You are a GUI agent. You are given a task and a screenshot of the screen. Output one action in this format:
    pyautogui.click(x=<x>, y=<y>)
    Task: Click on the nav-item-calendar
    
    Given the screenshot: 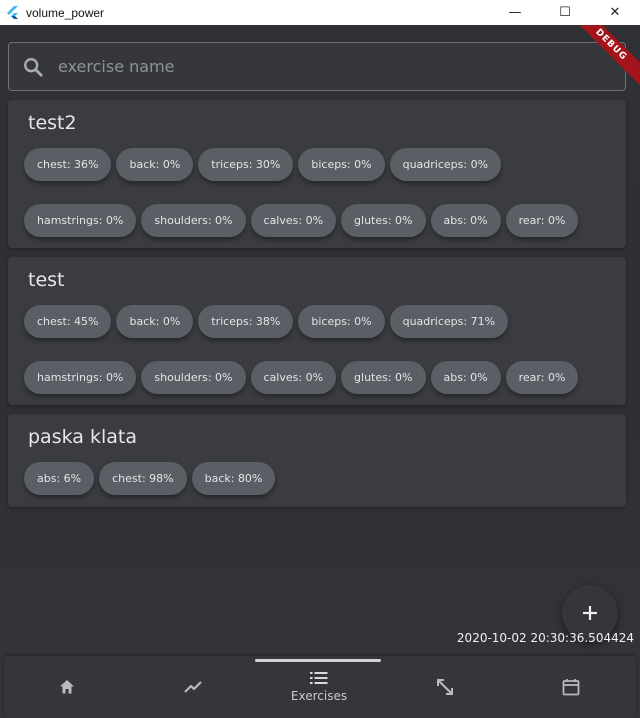 What is the action you would take?
    pyautogui.click(x=571, y=687)
    